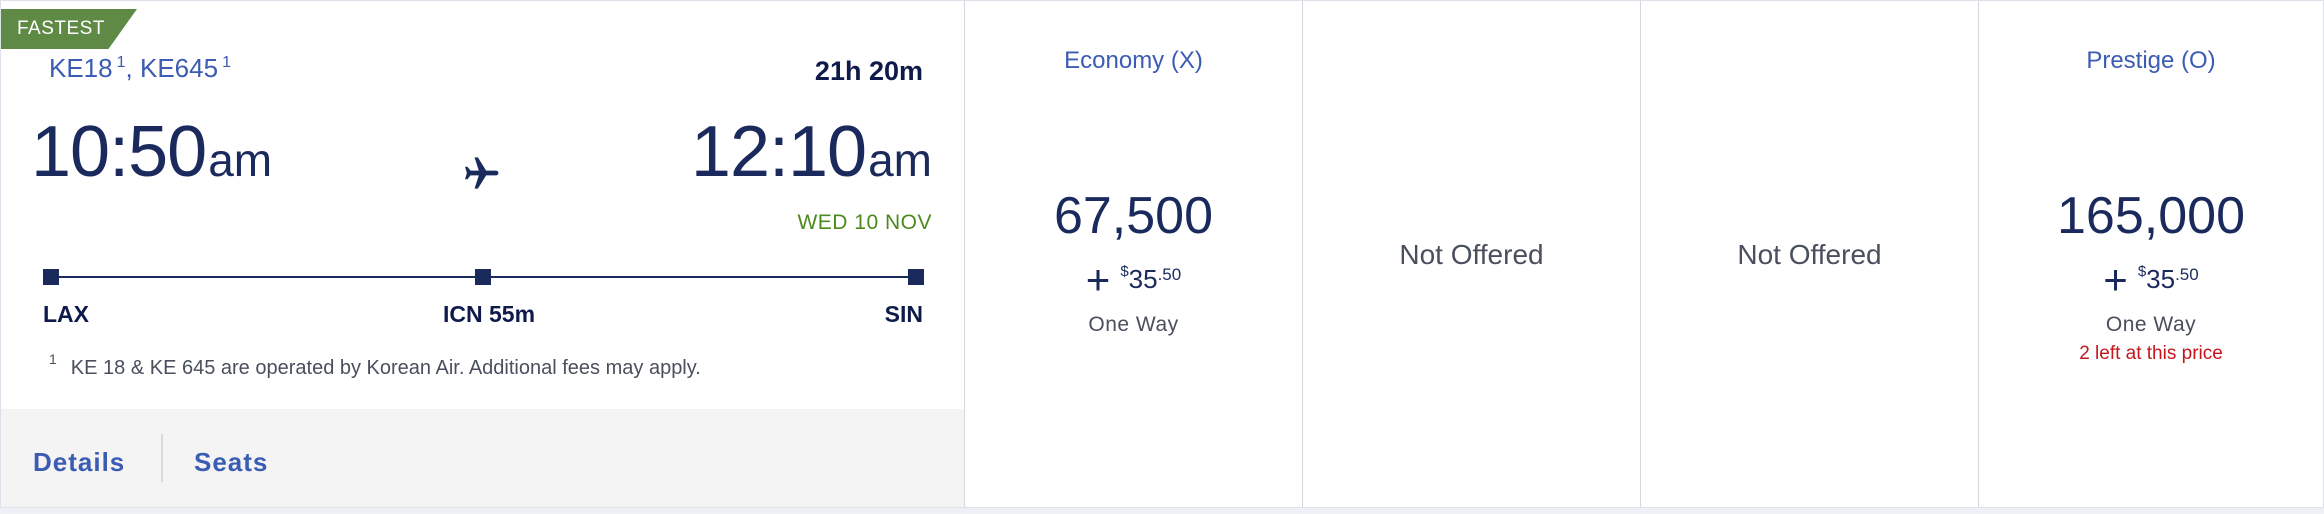 The height and width of the screenshot is (514, 2324). Describe the element at coordinates (864, 222) in the screenshot. I see `arrival-date: WED 10 NOV` at that location.